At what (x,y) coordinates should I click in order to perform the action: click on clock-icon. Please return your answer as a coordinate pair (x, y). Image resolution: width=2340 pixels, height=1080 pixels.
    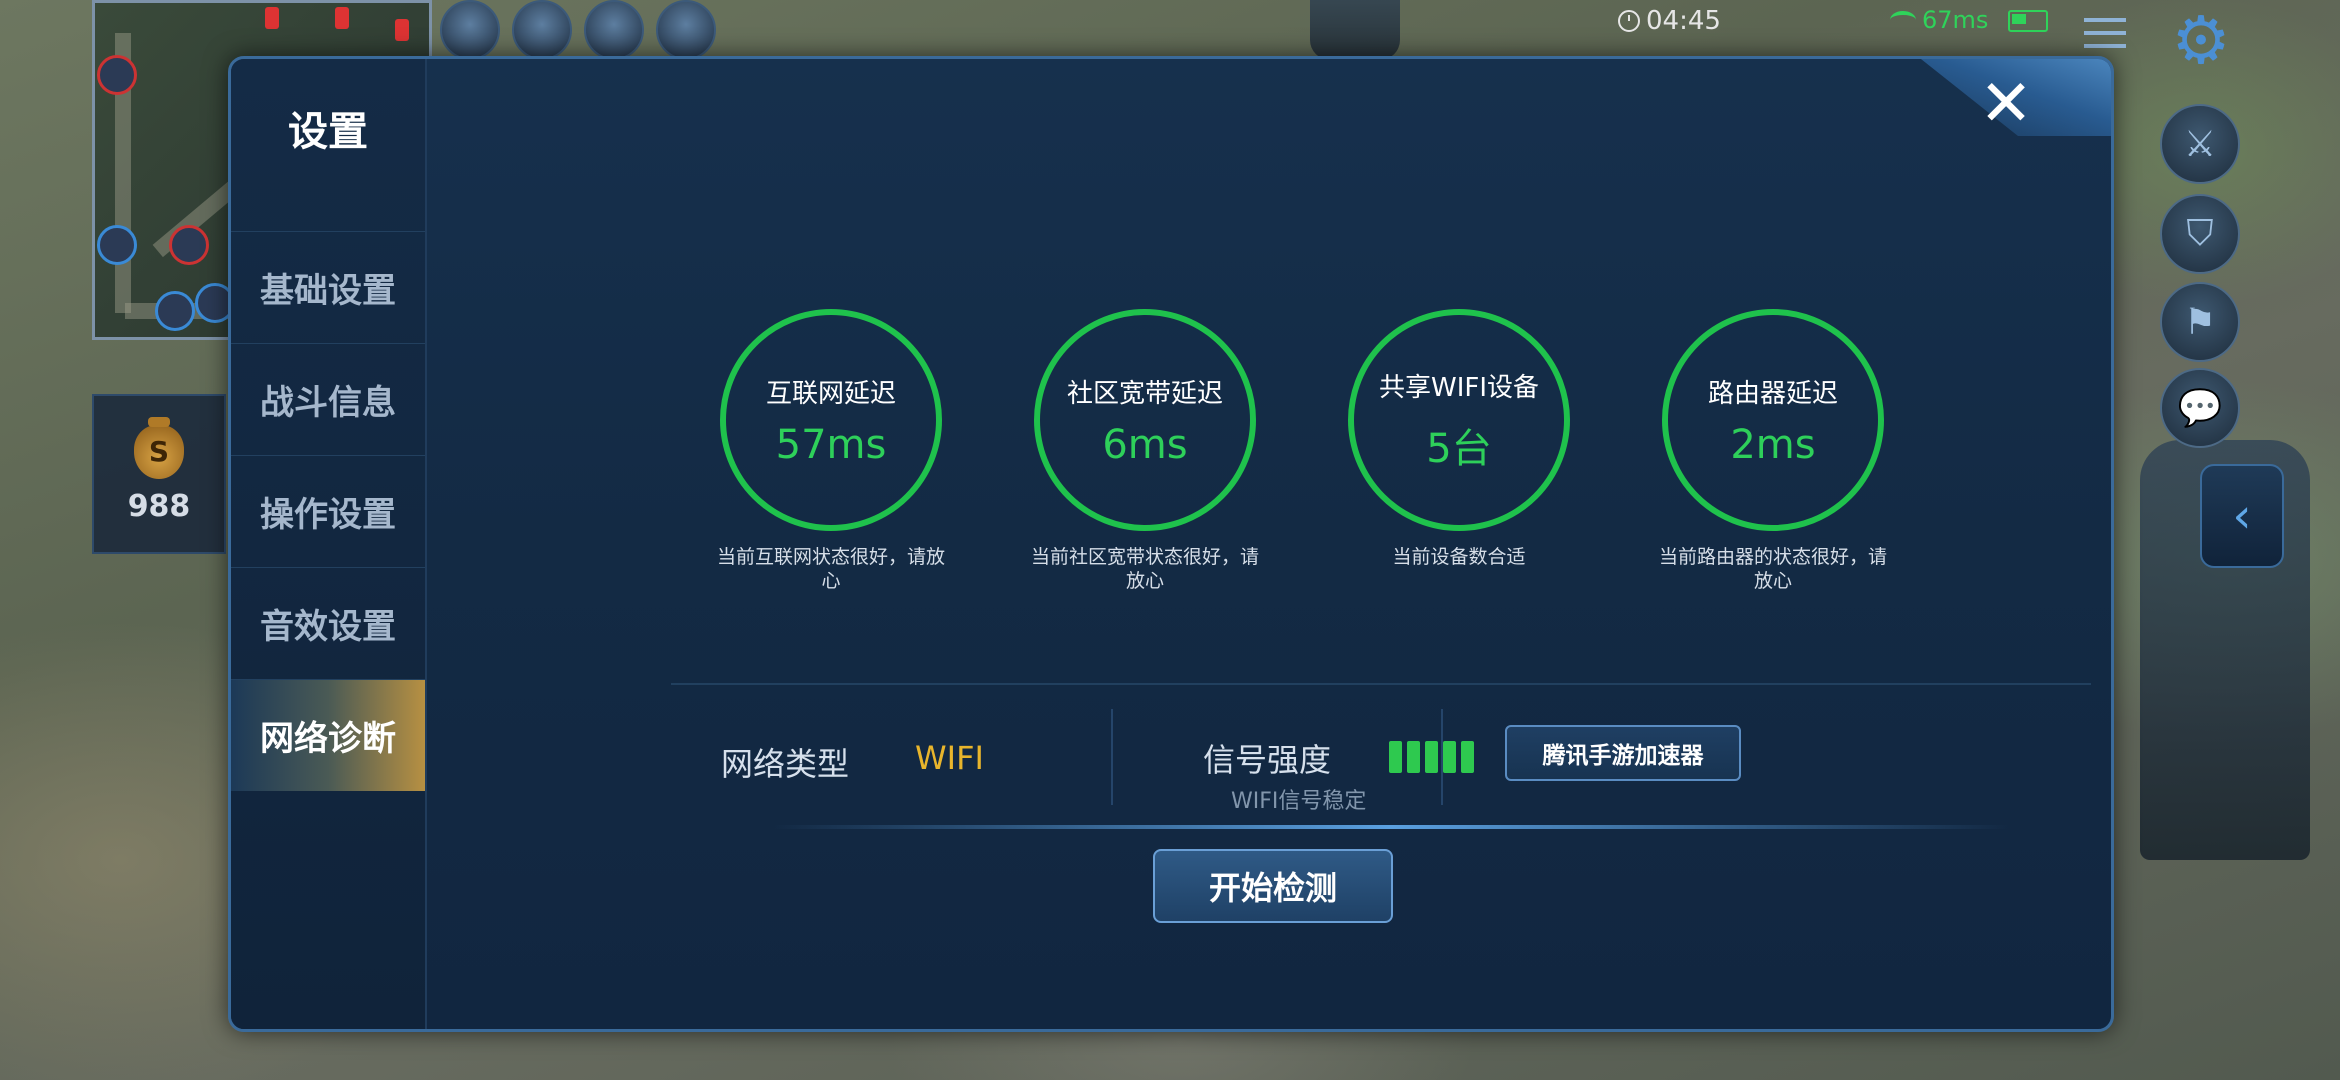
    Looking at the image, I should click on (1629, 21).